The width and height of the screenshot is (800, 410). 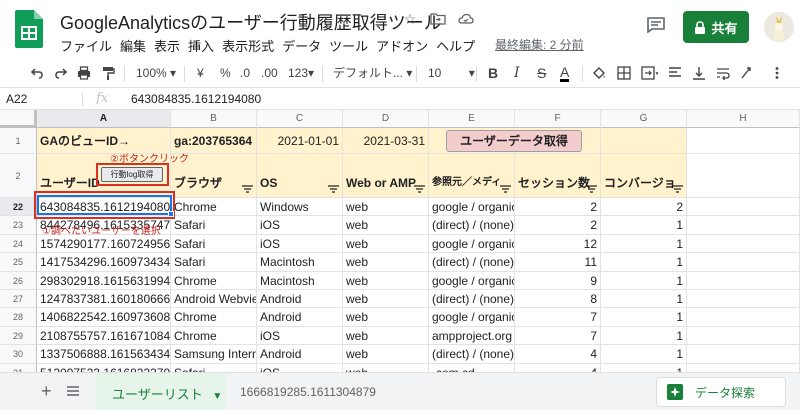 I want to click on table-cell-sessions: 7, so click(x=558, y=336).